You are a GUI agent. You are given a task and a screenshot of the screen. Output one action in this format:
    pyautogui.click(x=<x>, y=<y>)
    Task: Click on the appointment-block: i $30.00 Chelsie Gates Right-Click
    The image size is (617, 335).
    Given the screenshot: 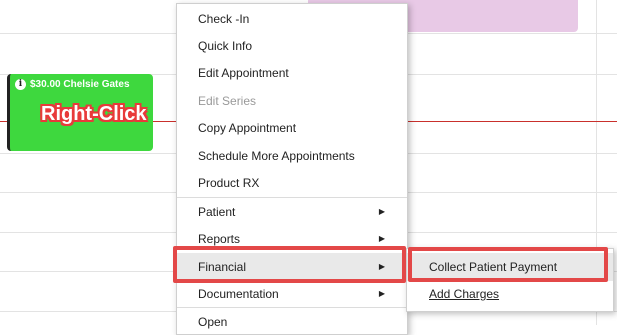 What is the action you would take?
    pyautogui.click(x=80, y=112)
    